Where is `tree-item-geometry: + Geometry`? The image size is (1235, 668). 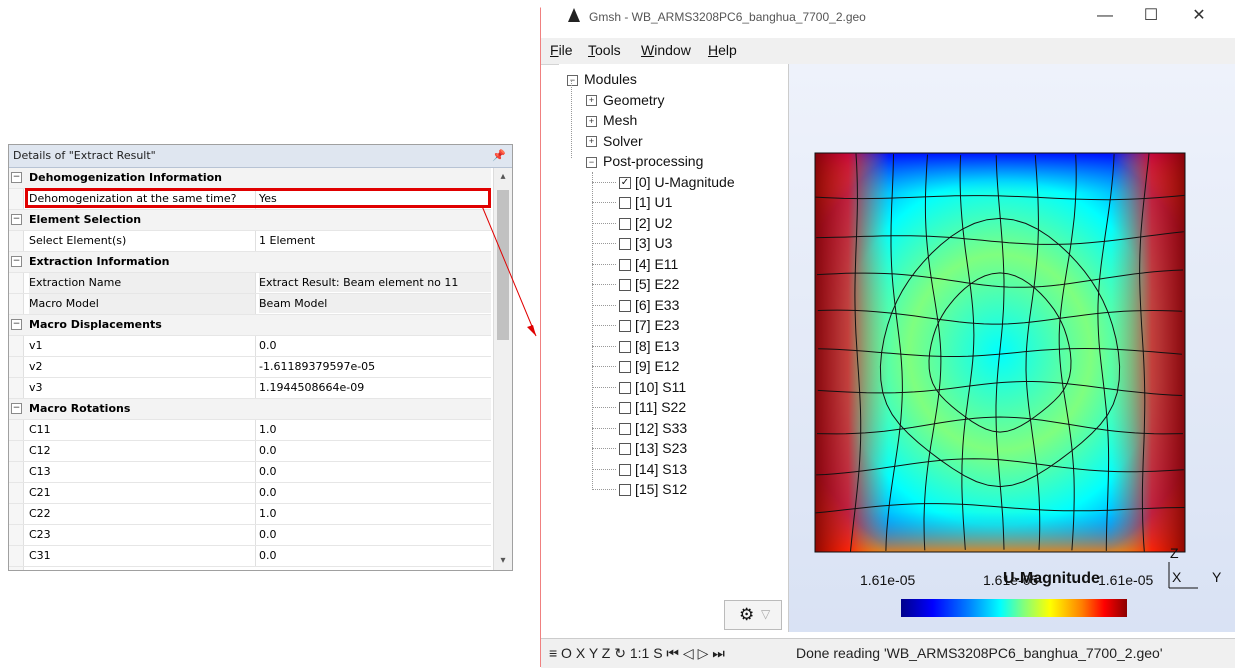 tree-item-geometry: + Geometry is located at coordinates (625, 100).